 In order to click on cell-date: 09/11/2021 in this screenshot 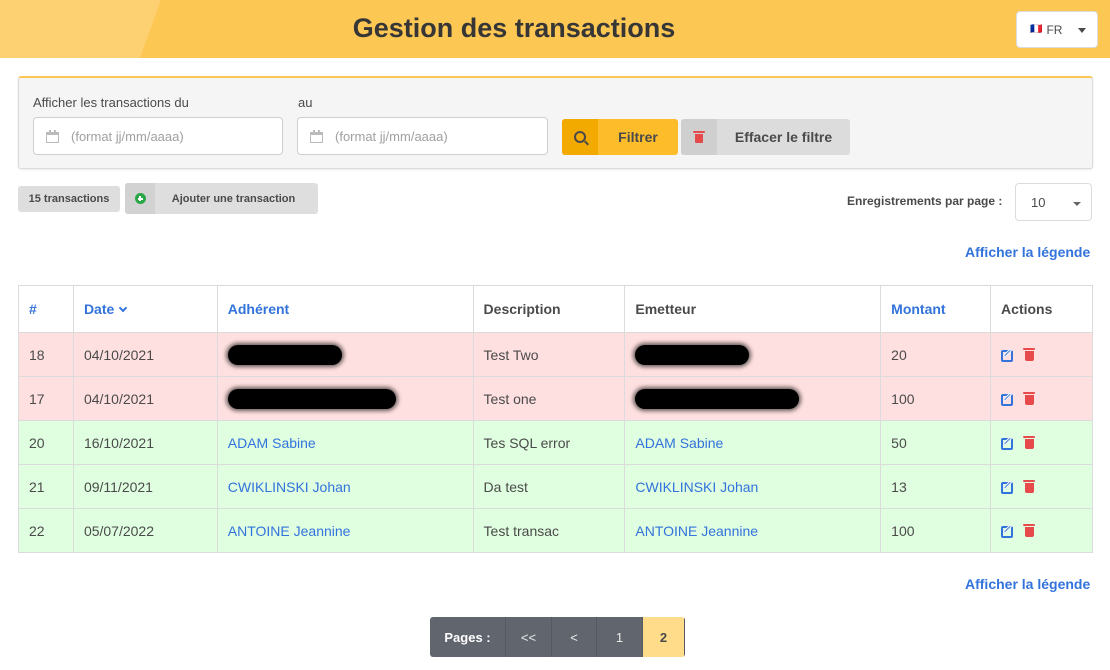, I will do `click(145, 486)`.